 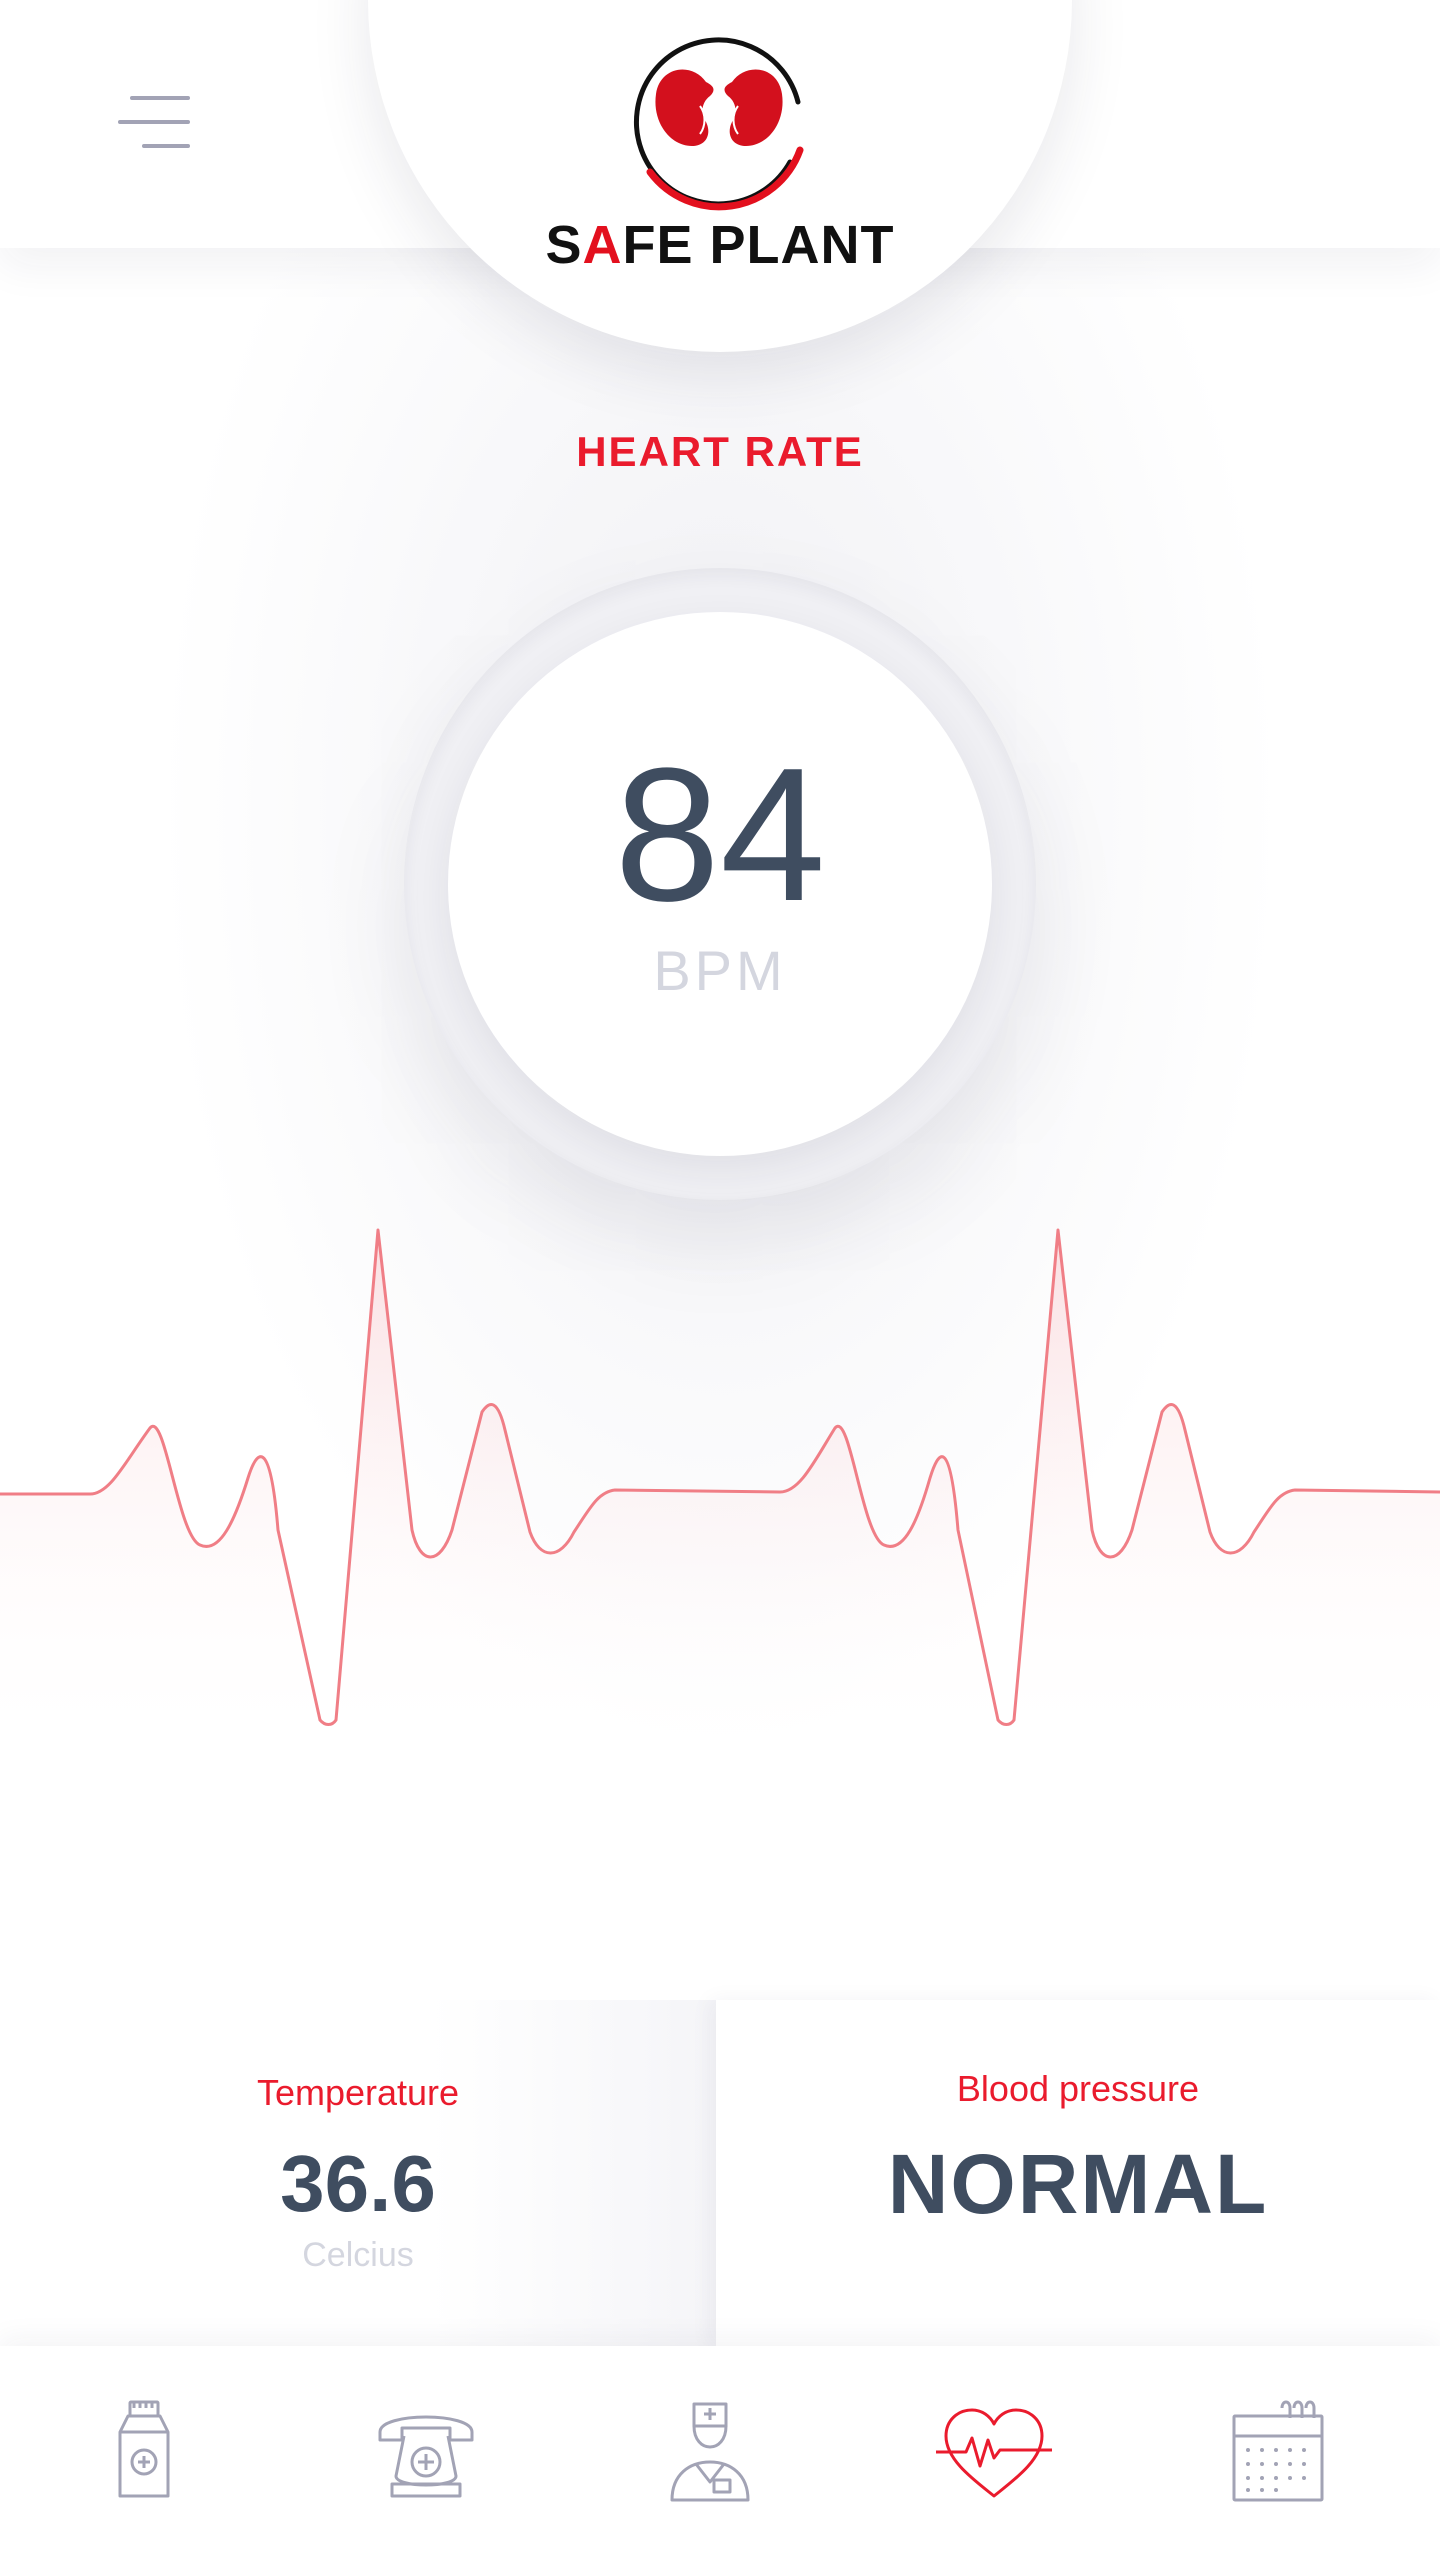 What do you see at coordinates (602, 245) in the screenshot?
I see `brand-accent-letter: A` at bounding box center [602, 245].